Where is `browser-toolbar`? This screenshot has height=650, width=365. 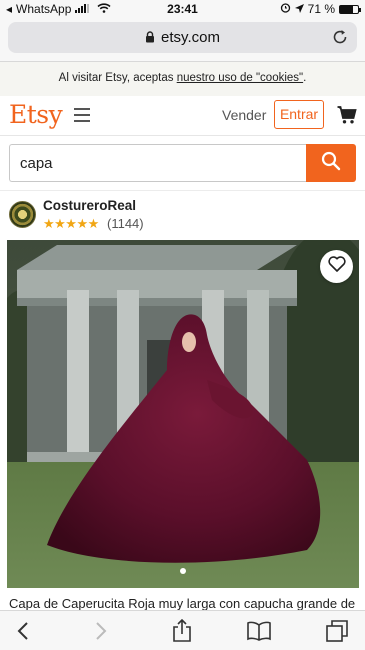 browser-toolbar is located at coordinates (182, 630).